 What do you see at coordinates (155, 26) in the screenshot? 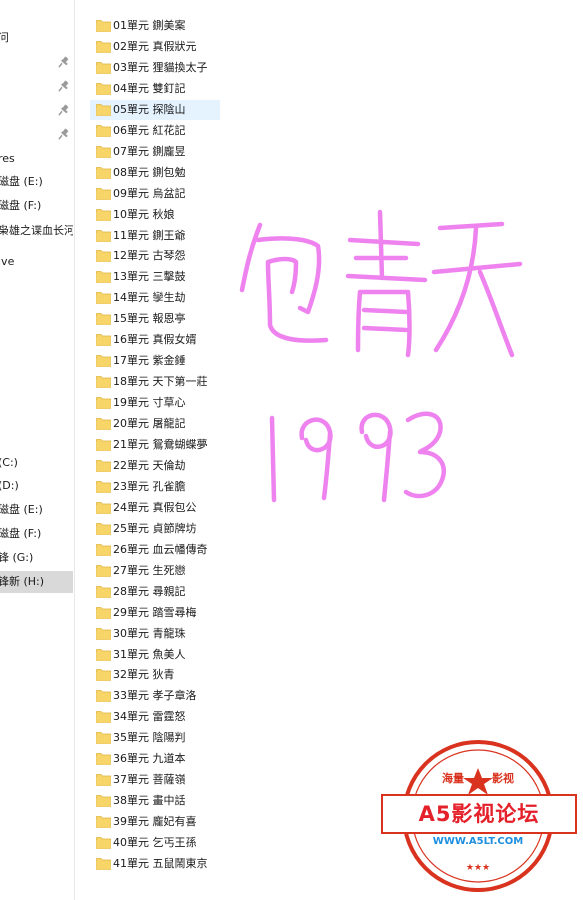
I see `folder-item: 01單元 鍘美案` at bounding box center [155, 26].